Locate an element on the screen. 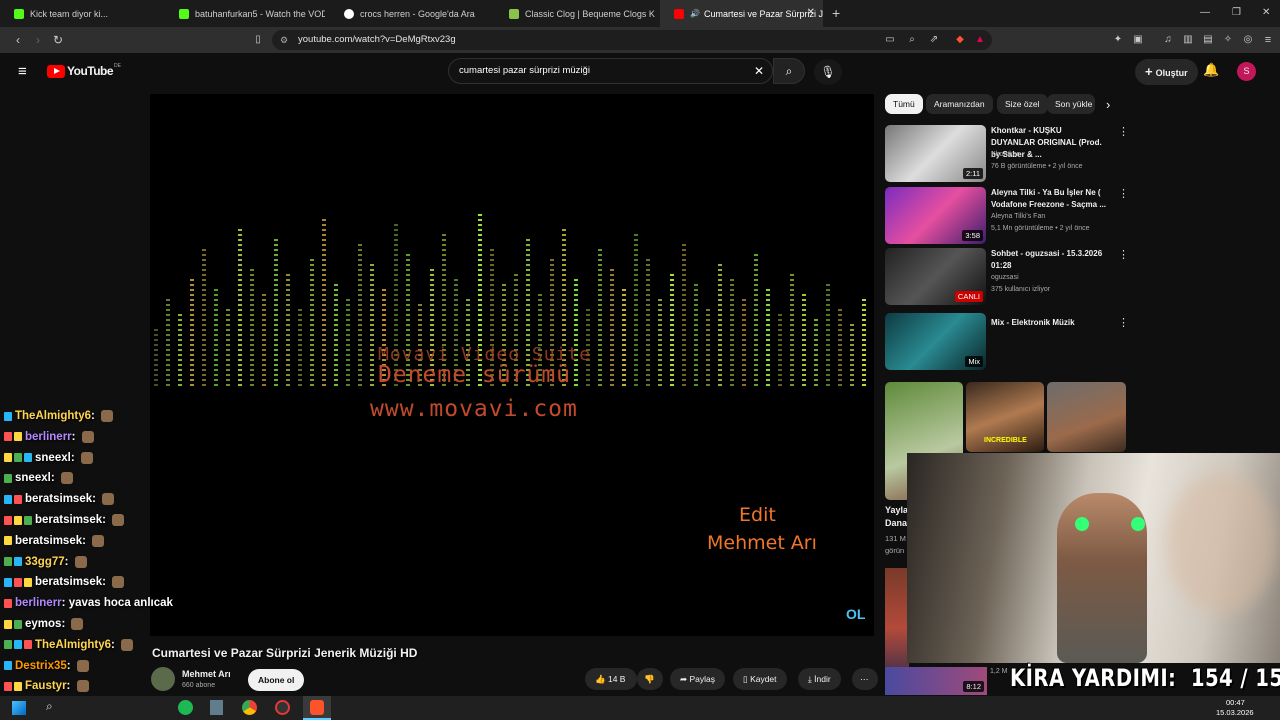 The width and height of the screenshot is (1280, 720). close-tab-icon: ✕ is located at coordinates (811, 12).